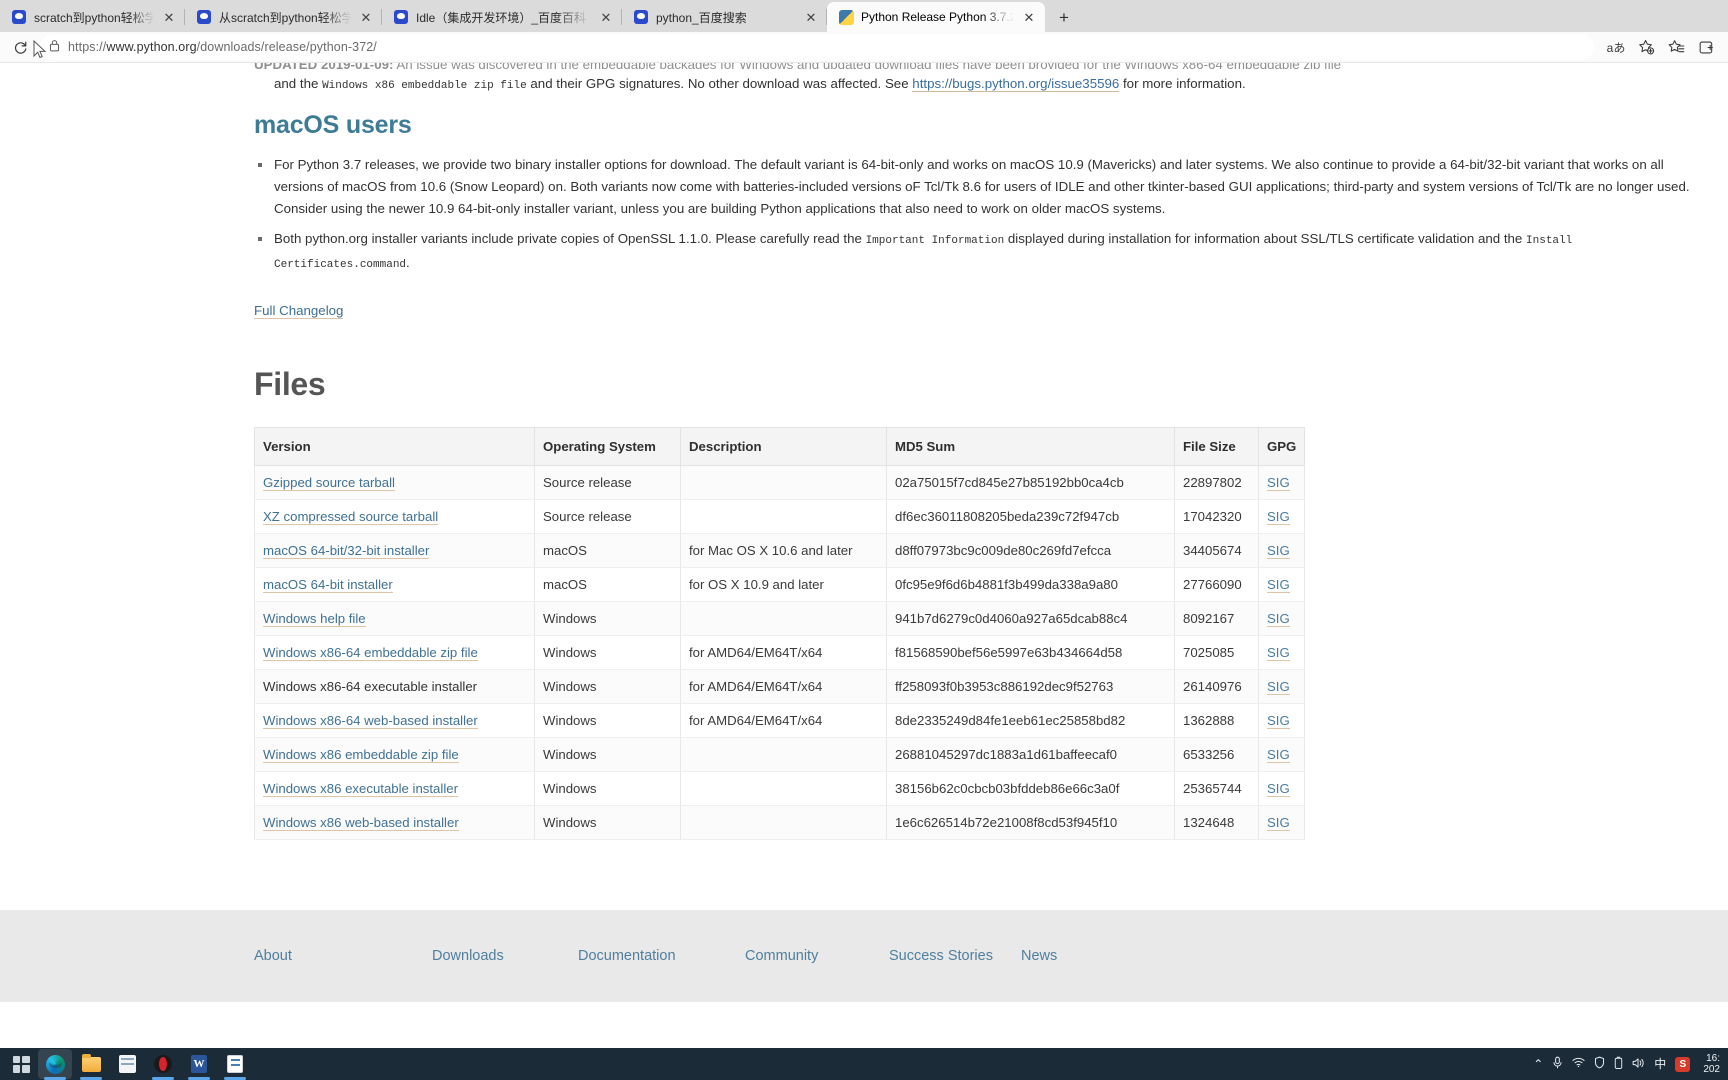  Describe the element at coordinates (1016, 84) in the screenshot. I see `bugs-issue-link: https://bugs.python.org/issue35596` at that location.